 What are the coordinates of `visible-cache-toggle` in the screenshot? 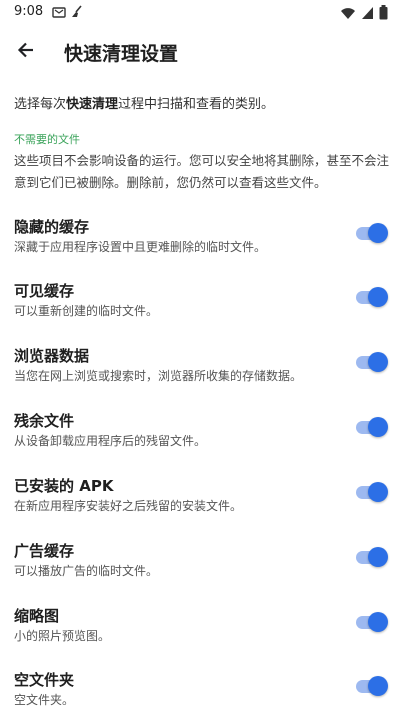 It's located at (372, 297).